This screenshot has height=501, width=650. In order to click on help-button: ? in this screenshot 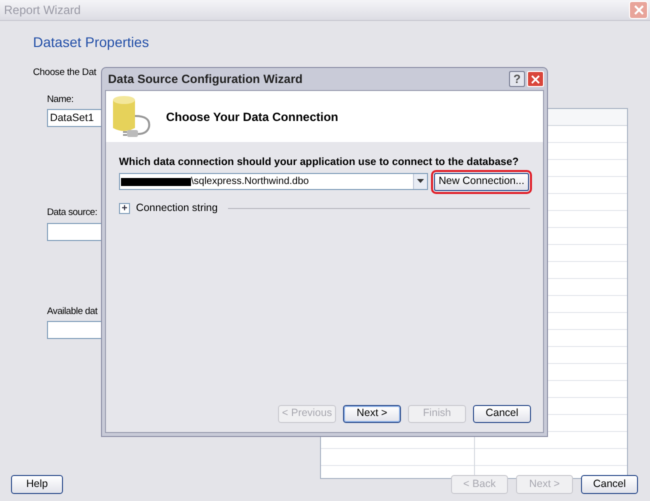, I will do `click(517, 79)`.